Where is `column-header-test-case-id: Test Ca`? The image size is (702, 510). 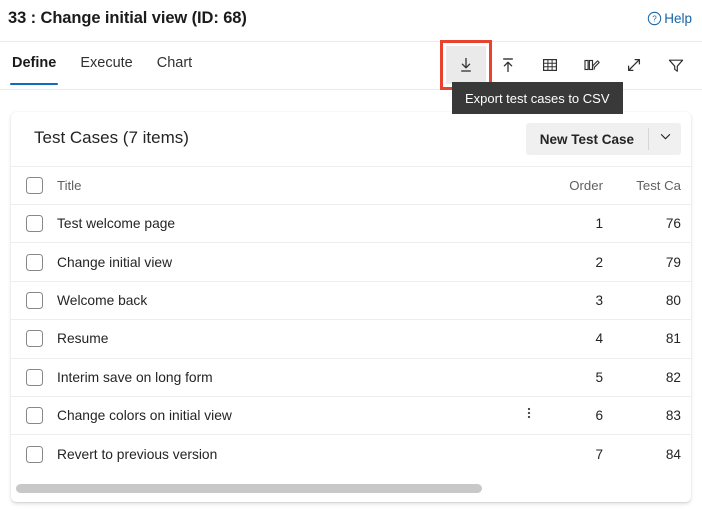 column-header-test-case-id: Test Ca is located at coordinates (656, 185).